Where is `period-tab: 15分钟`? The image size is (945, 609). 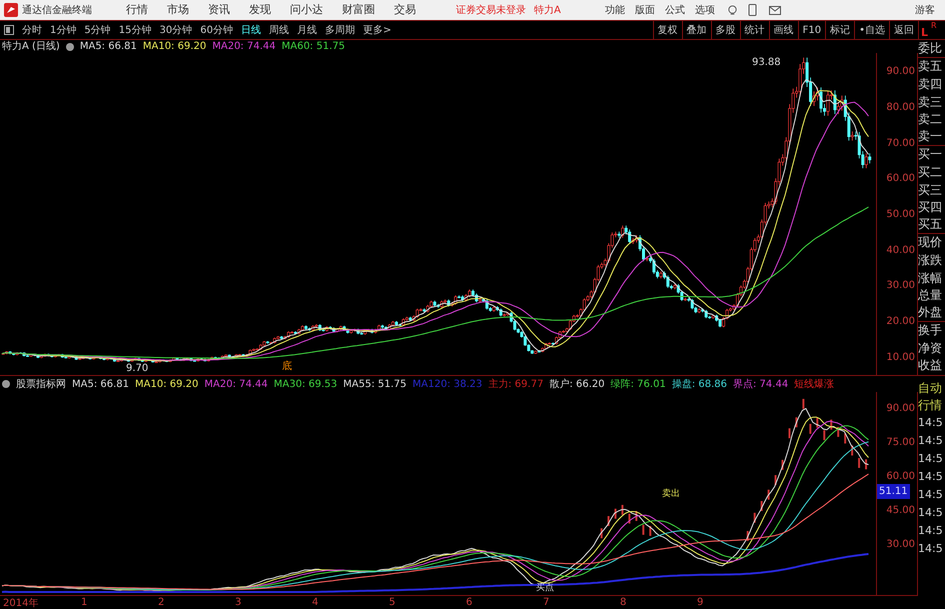 period-tab: 15分钟 is located at coordinates (135, 30).